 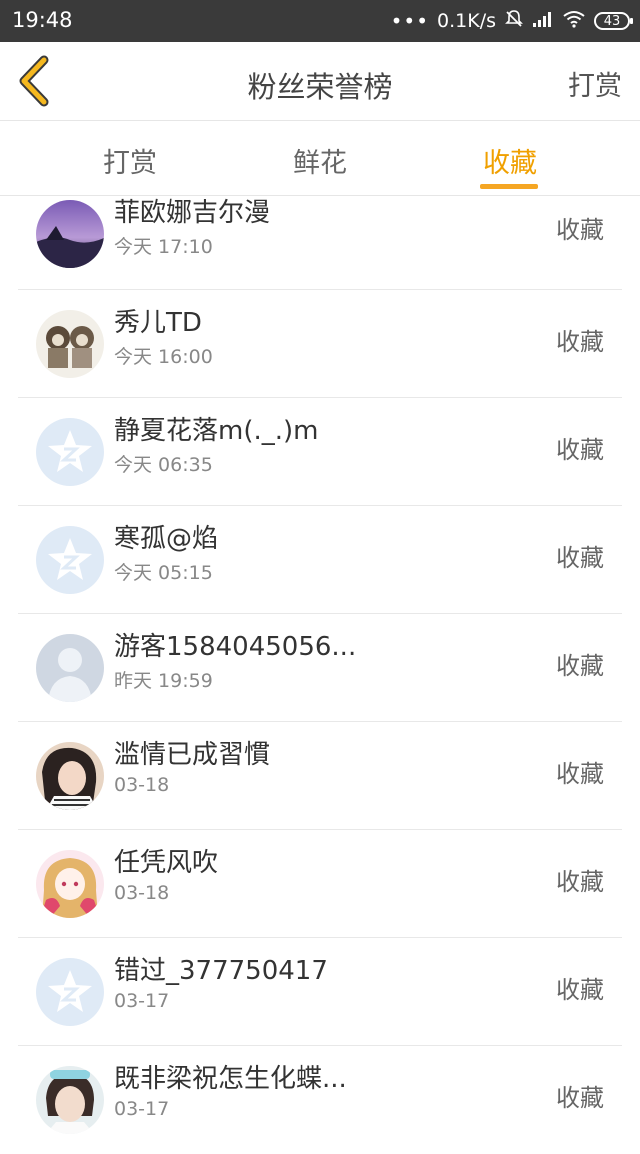 I want to click on user-time: 昨天 19:59, so click(x=163, y=681).